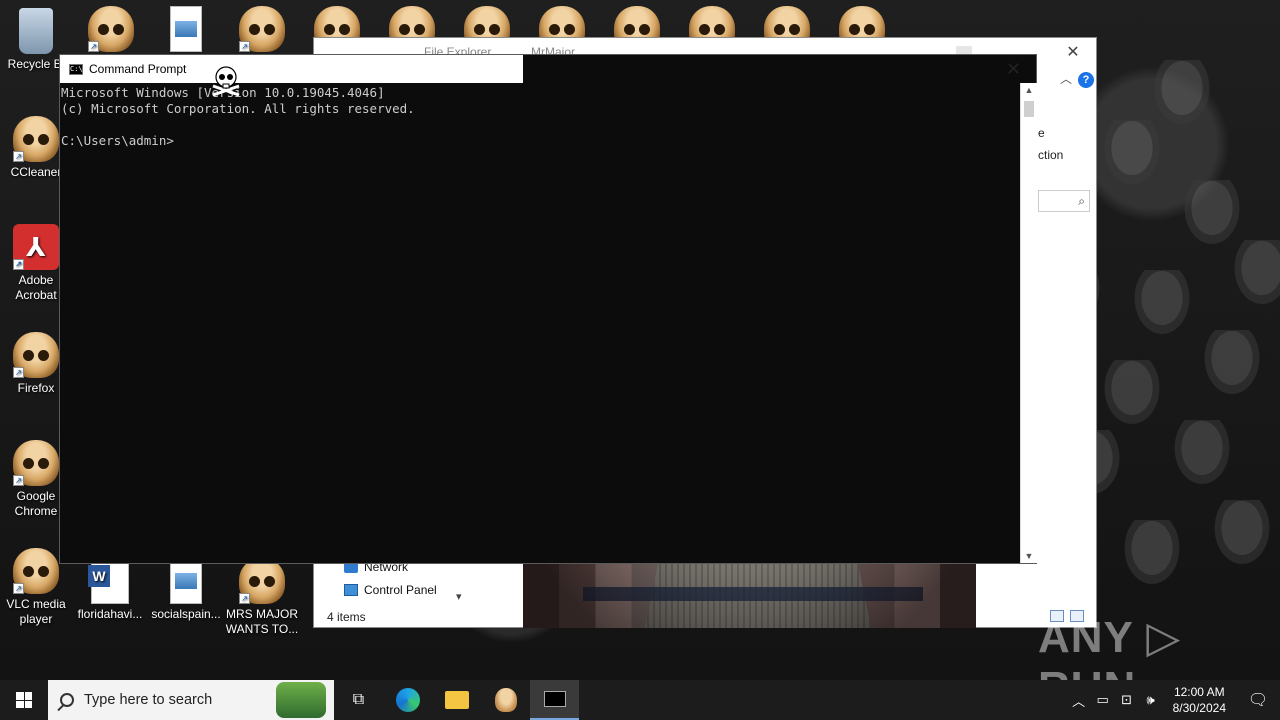  Describe the element at coordinates (117, 140) in the screenshot. I see `console-prompt: C:\Users\admin>` at that location.